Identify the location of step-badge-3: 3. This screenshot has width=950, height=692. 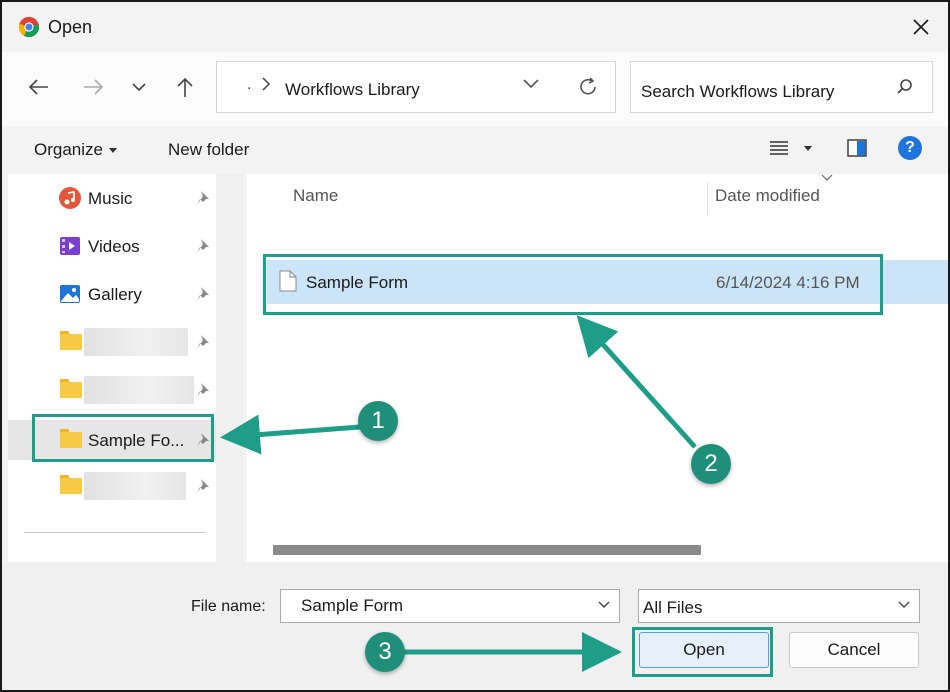
(385, 652).